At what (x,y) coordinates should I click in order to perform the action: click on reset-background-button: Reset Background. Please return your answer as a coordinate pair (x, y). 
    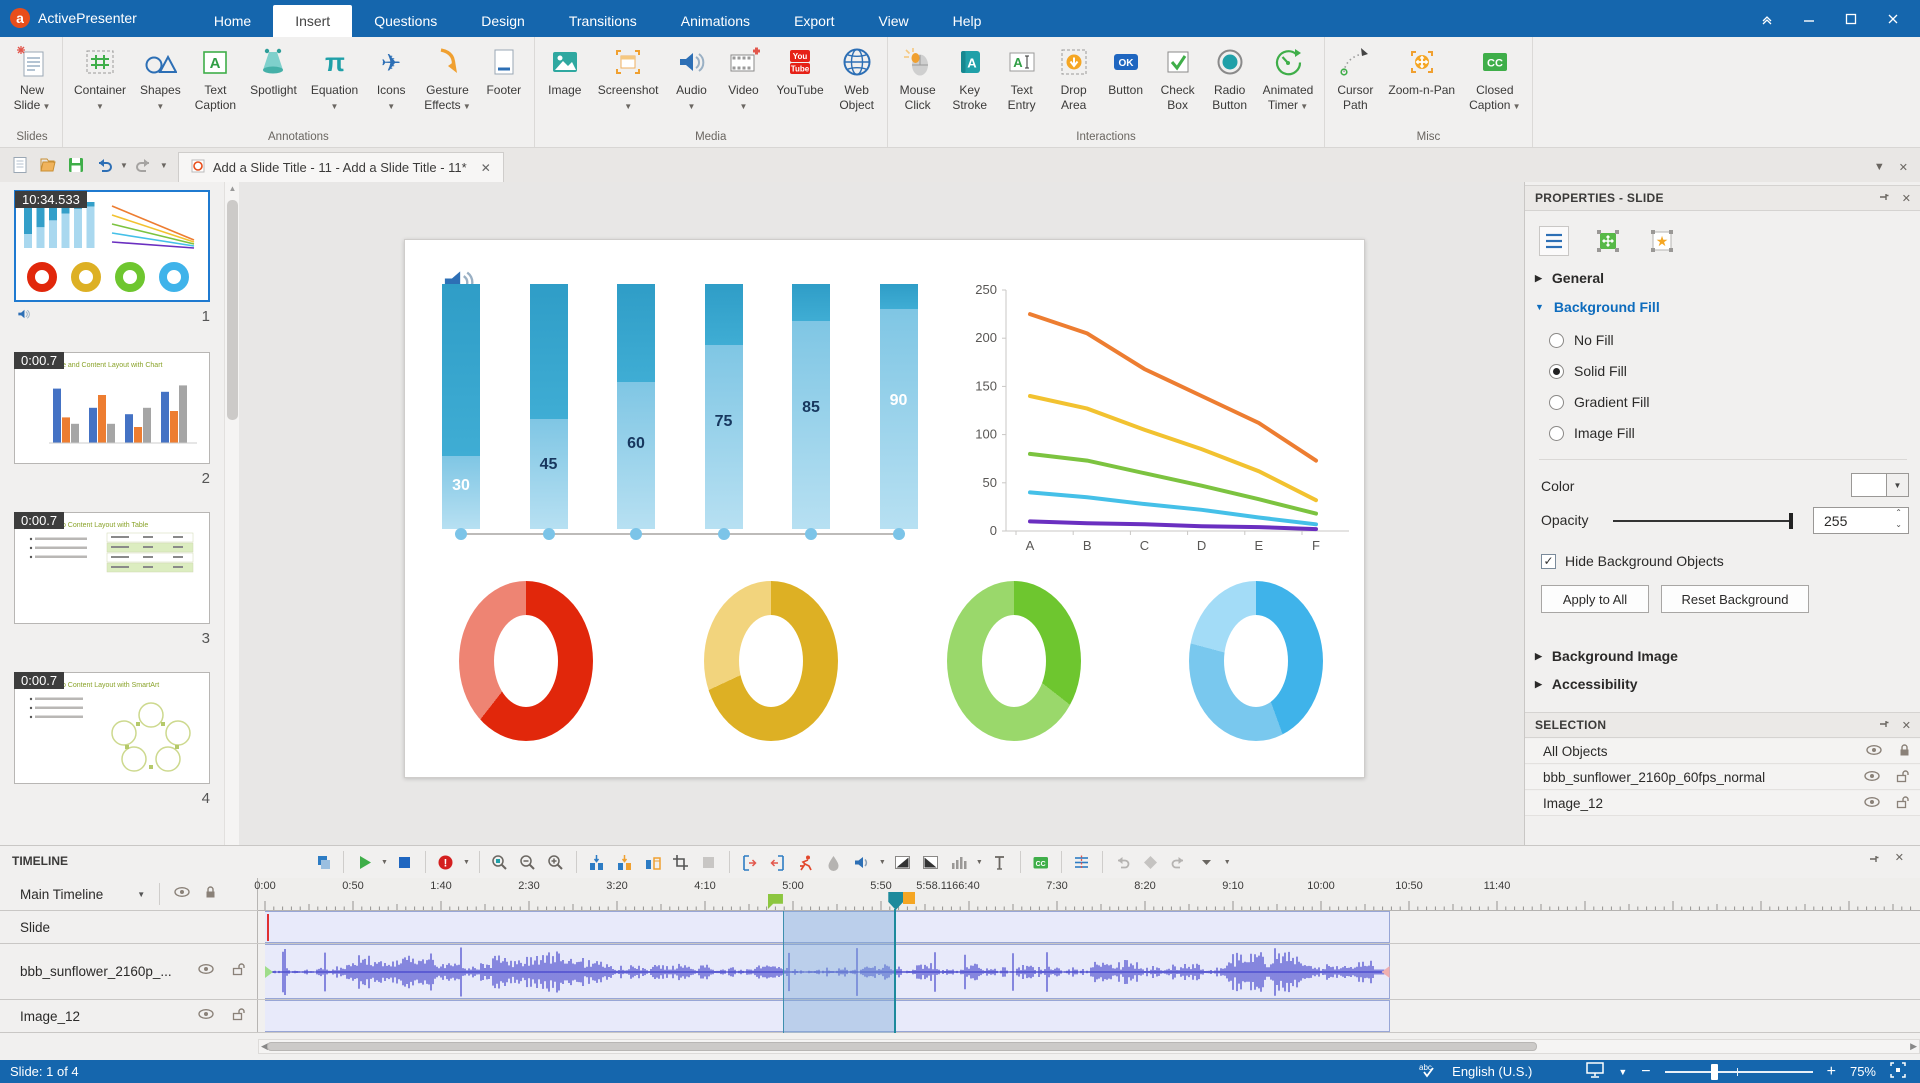
    Looking at the image, I should click on (1735, 599).